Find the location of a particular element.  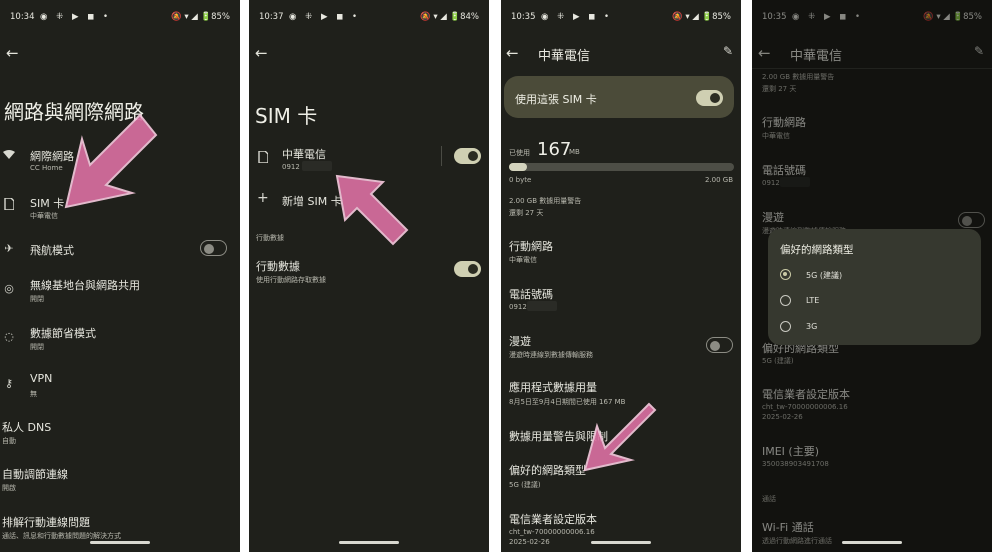

preferred-network-dialog: 偏好的網路類型 5G (建議) LTE 3G is located at coordinates (874, 287).